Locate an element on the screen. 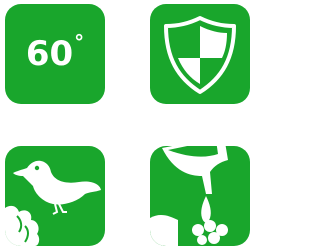 This screenshot has width=320, height=250. shield-icon is located at coordinates (200, 55).